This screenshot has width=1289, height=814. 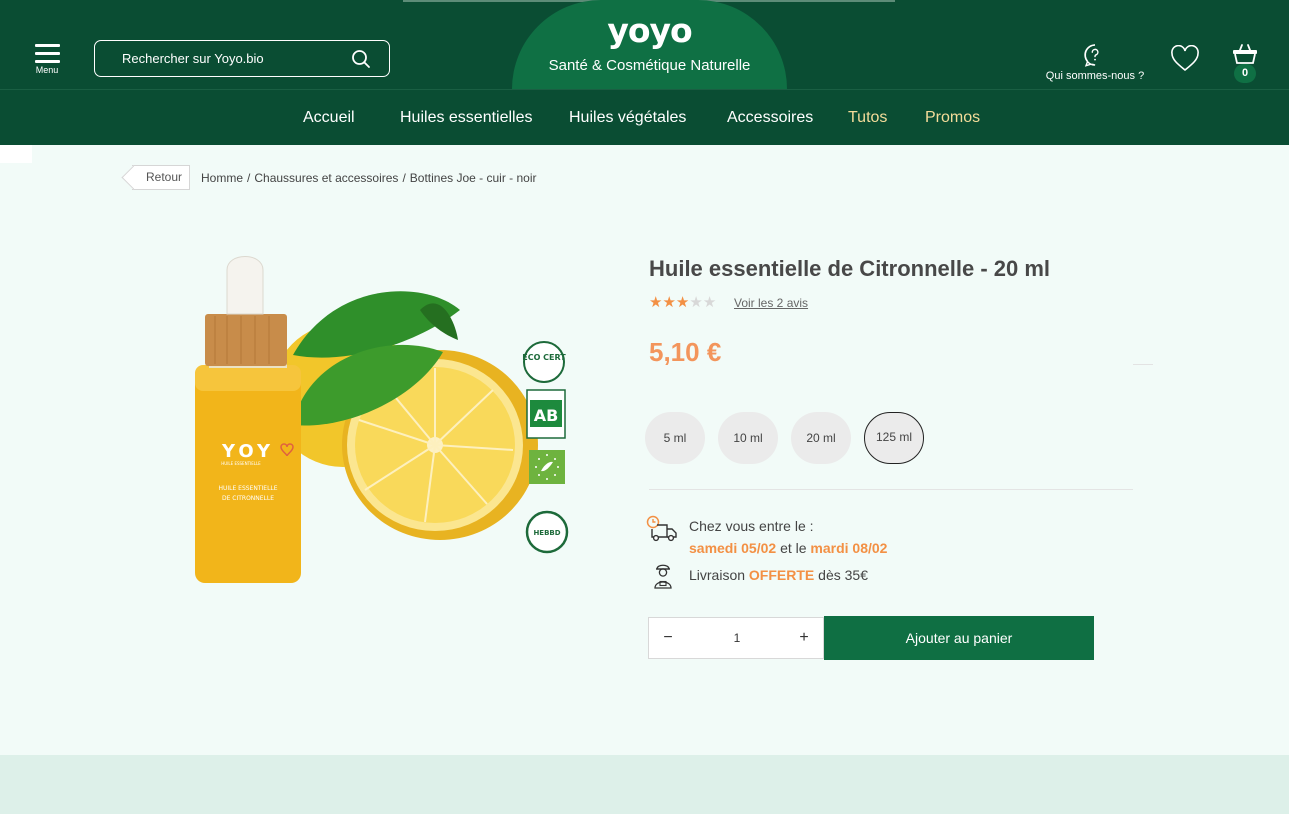 What do you see at coordinates (748, 438) in the screenshot?
I see `variant-10ml: 10 ml` at bounding box center [748, 438].